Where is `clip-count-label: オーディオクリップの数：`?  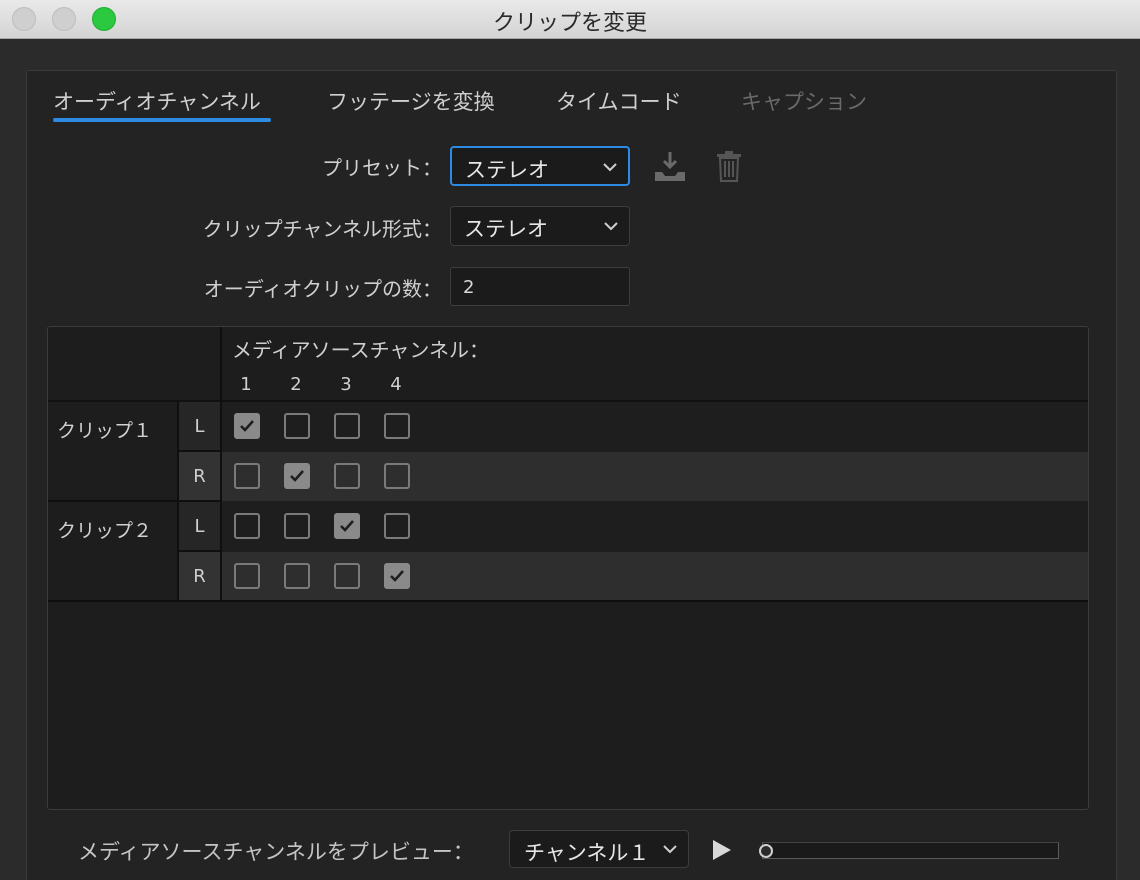 clip-count-label: オーディオクリップの数： is located at coordinates (322, 289).